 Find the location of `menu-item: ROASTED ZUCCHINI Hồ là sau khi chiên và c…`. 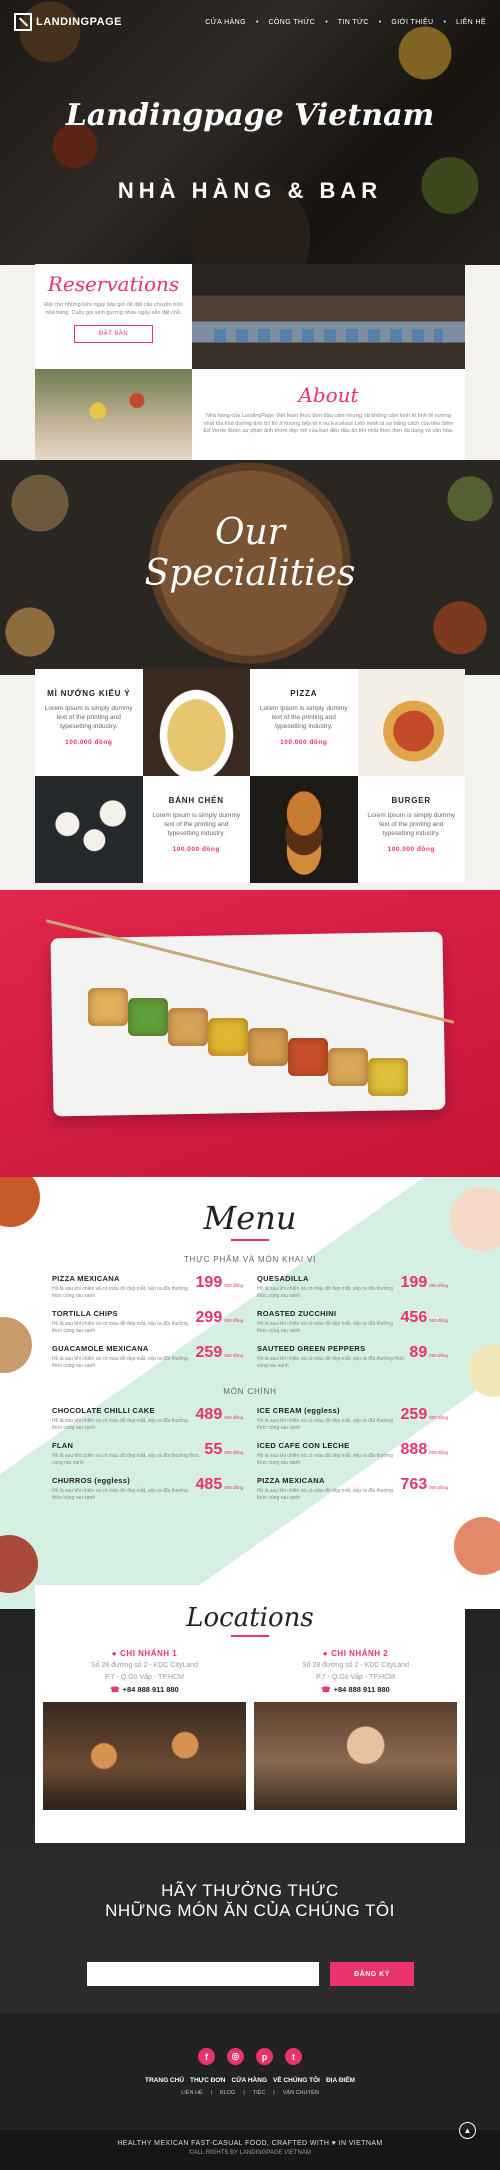

menu-item: ROASTED ZUCCHINI Hồ là sau khi chiên và c… is located at coordinates (352, 1321).